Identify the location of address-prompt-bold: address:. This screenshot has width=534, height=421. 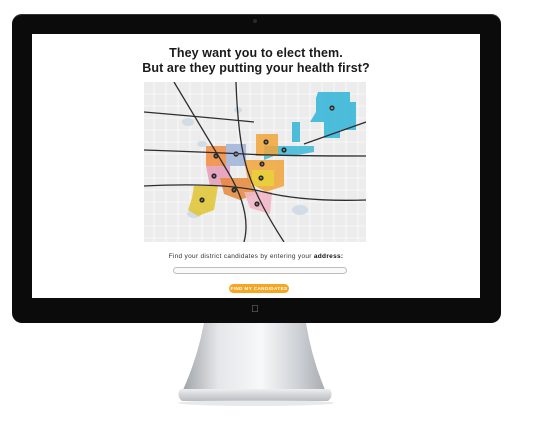
(328, 256).